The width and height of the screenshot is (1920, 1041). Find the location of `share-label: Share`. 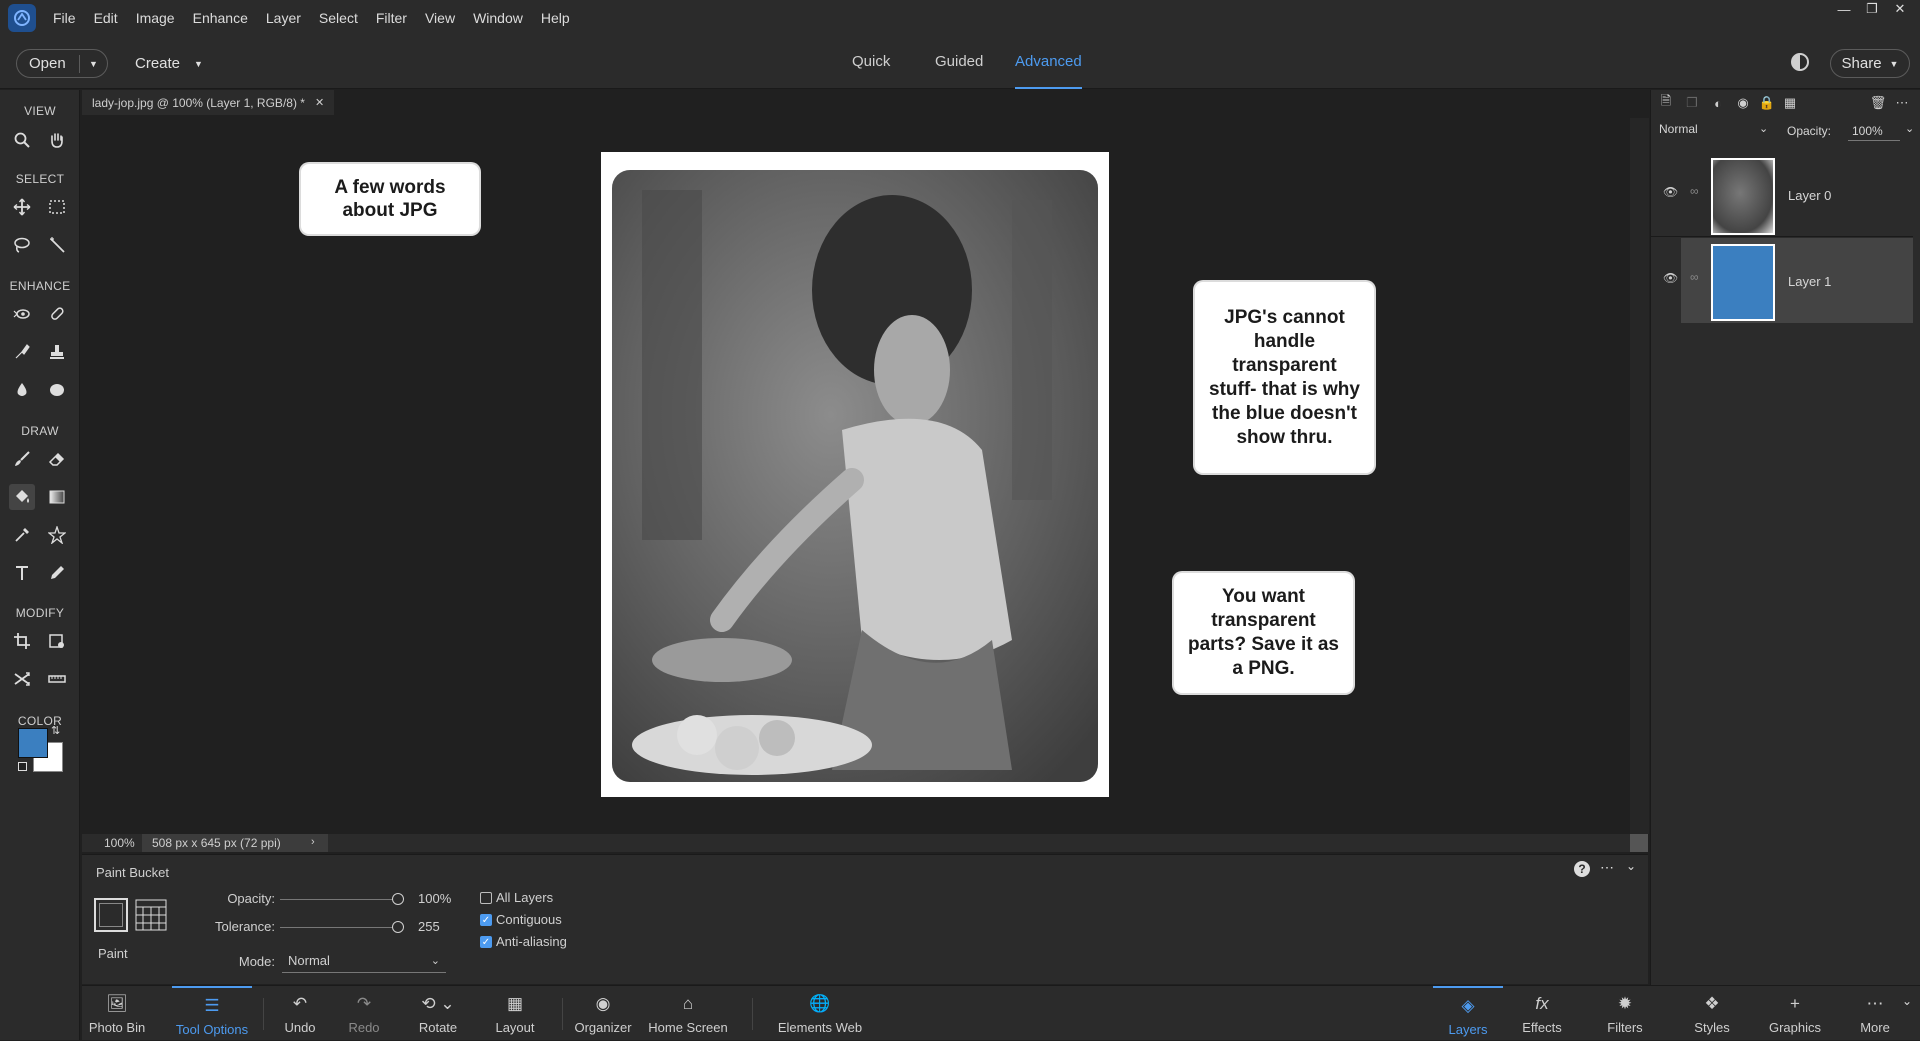

share-label: Share is located at coordinates (1862, 63).